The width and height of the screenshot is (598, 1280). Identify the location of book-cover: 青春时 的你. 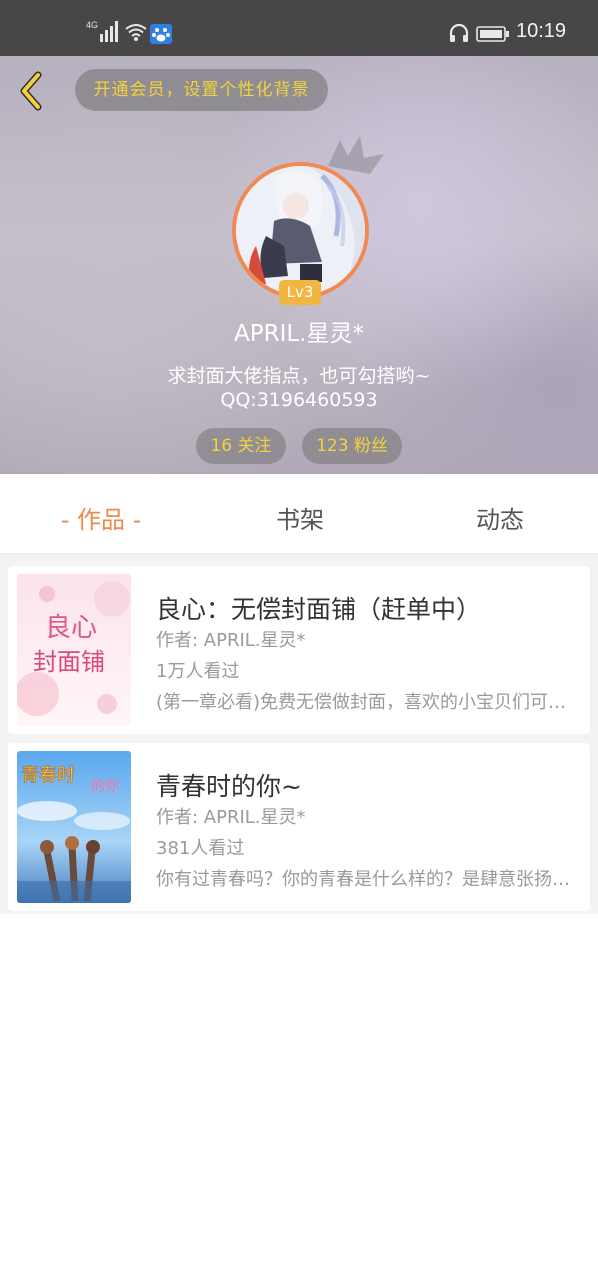
(74, 827).